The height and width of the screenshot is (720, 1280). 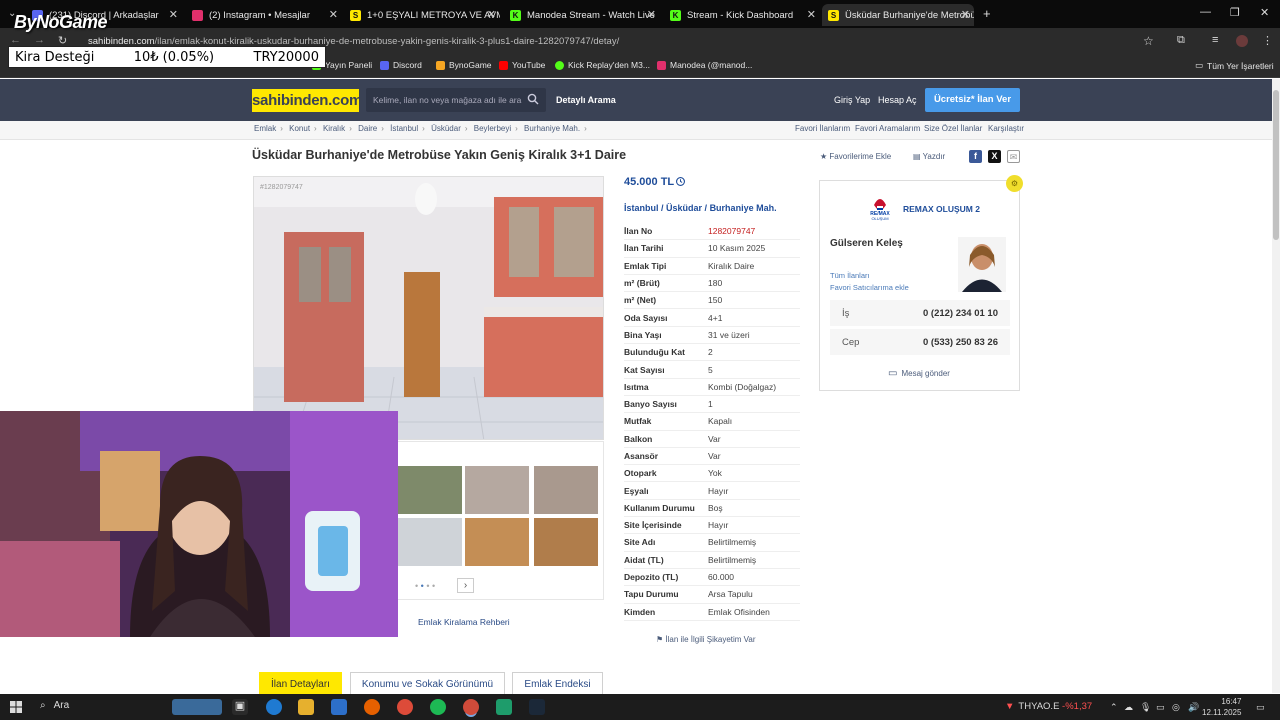 I want to click on taskbar-search: ⌕ Ara, so click(x=54, y=705).